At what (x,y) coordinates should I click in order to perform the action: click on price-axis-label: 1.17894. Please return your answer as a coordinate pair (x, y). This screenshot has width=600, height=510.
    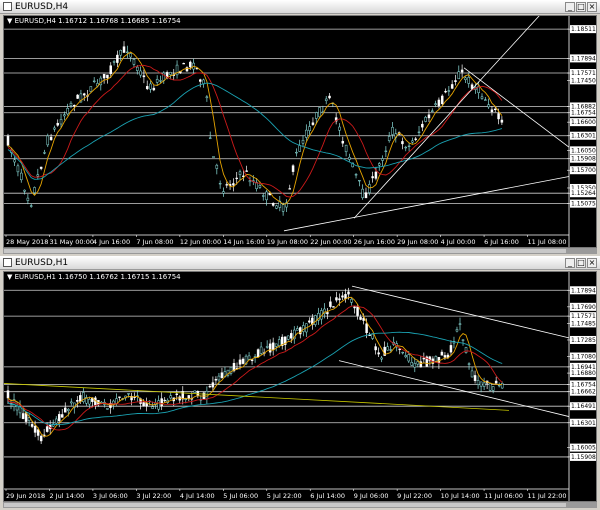
    Looking at the image, I should click on (583, 290).